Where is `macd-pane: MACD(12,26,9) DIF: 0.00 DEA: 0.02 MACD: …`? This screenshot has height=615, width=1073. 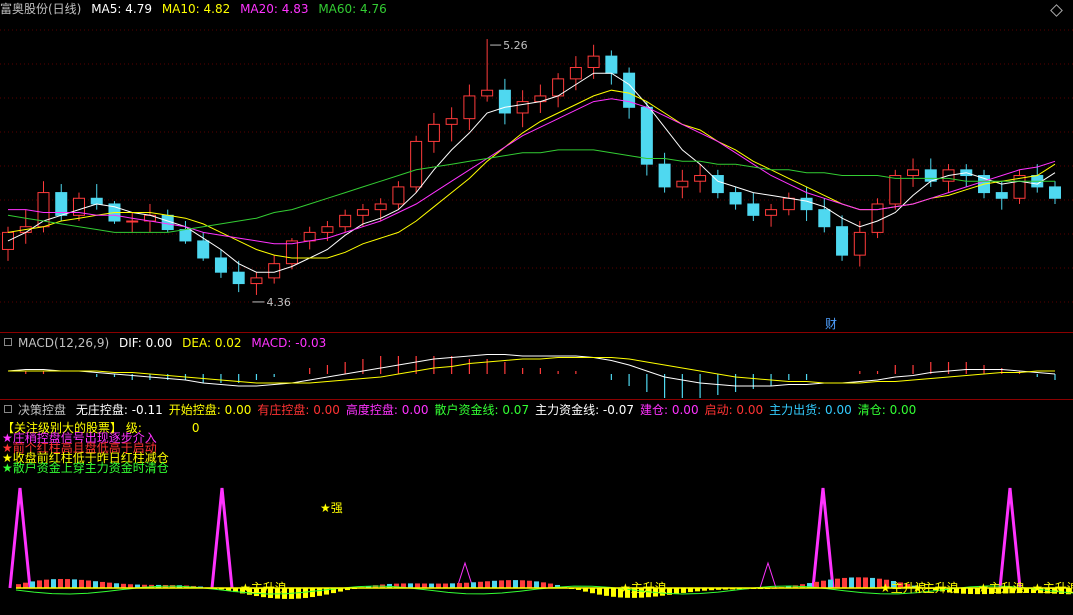
macd-pane: MACD(12,26,9) DIF: 0.00 DEA: 0.02 MACD: … is located at coordinates (536, 366).